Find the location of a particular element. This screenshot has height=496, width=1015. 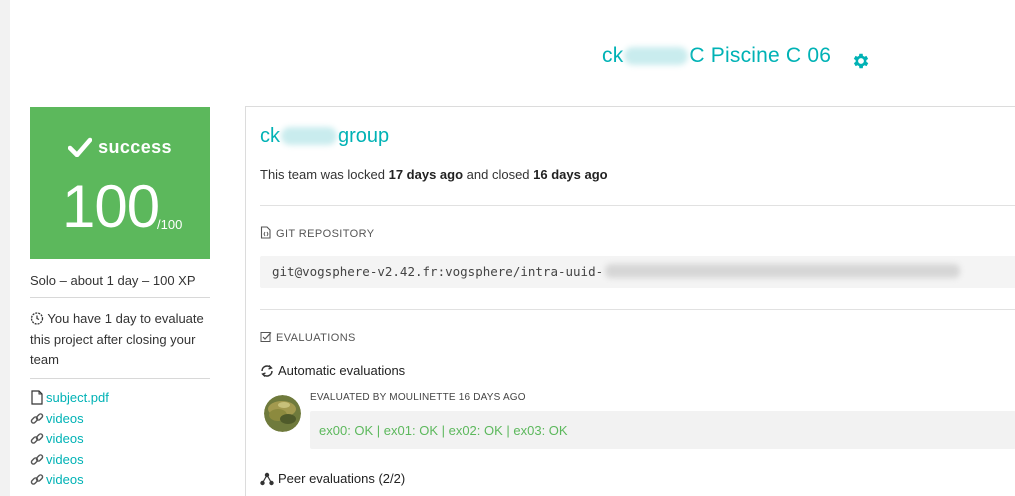

score-status-label: success is located at coordinates (135, 147).